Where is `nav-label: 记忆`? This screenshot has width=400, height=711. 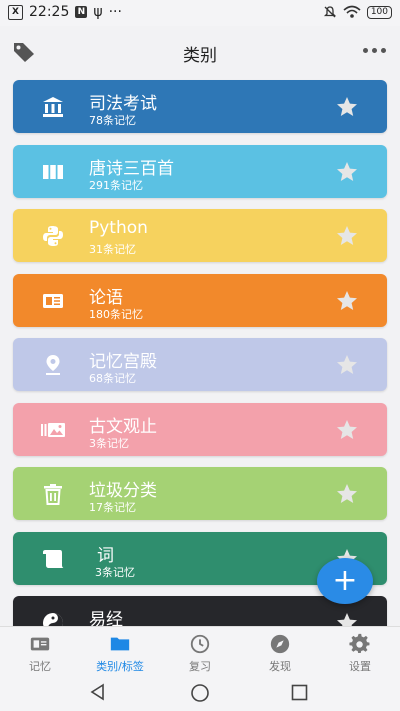 nav-label: 记忆 is located at coordinates (40, 666).